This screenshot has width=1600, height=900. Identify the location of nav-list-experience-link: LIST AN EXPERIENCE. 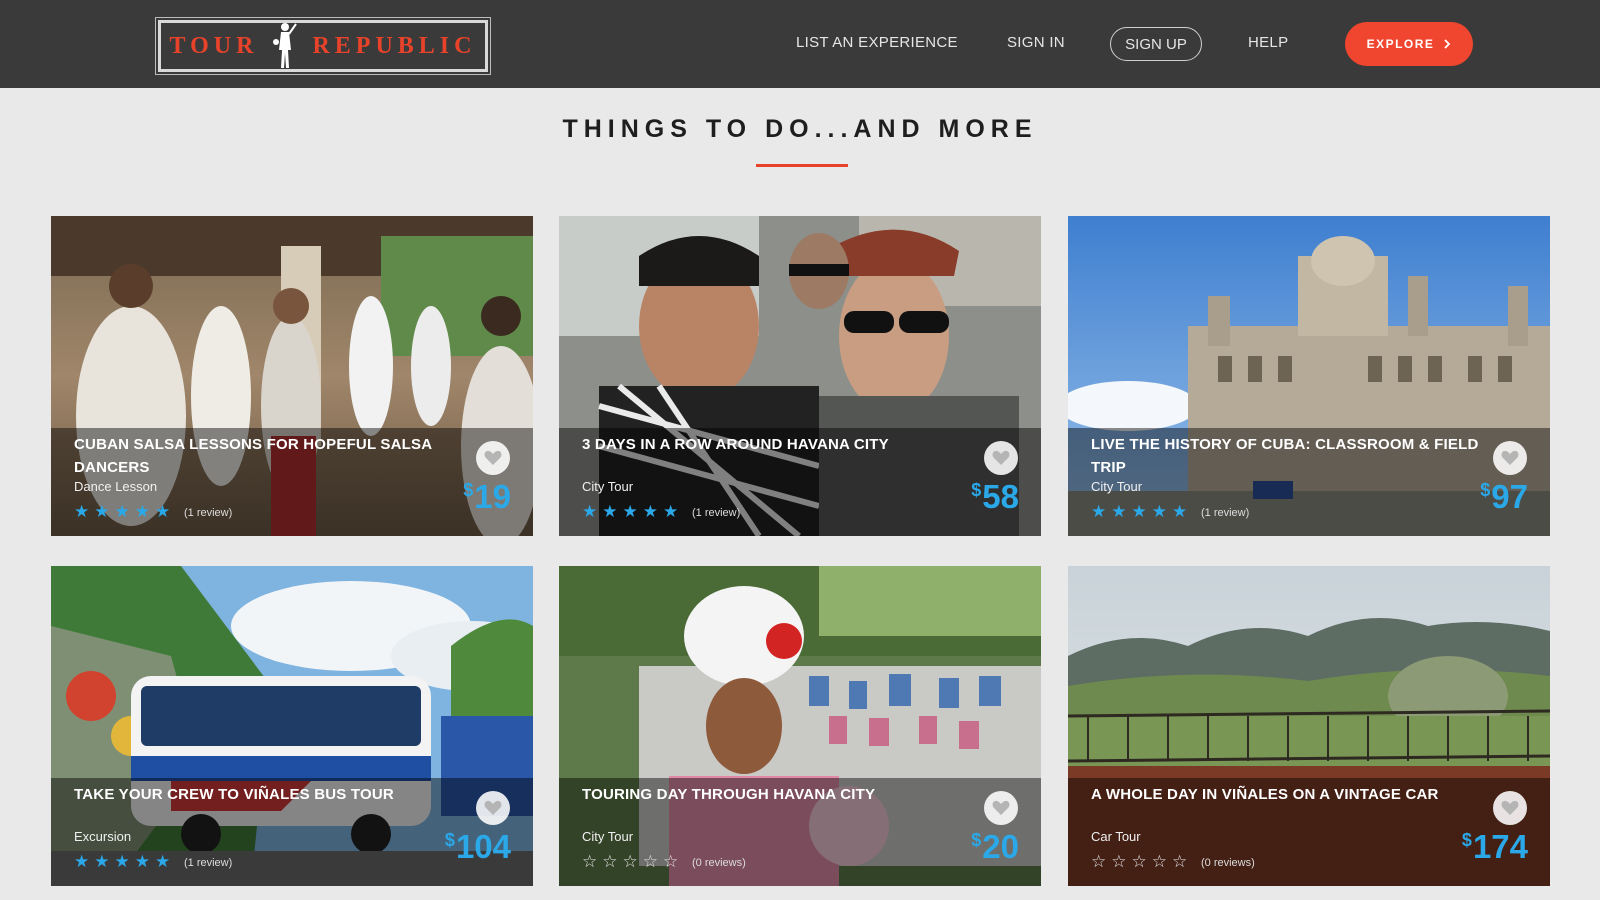
(877, 42).